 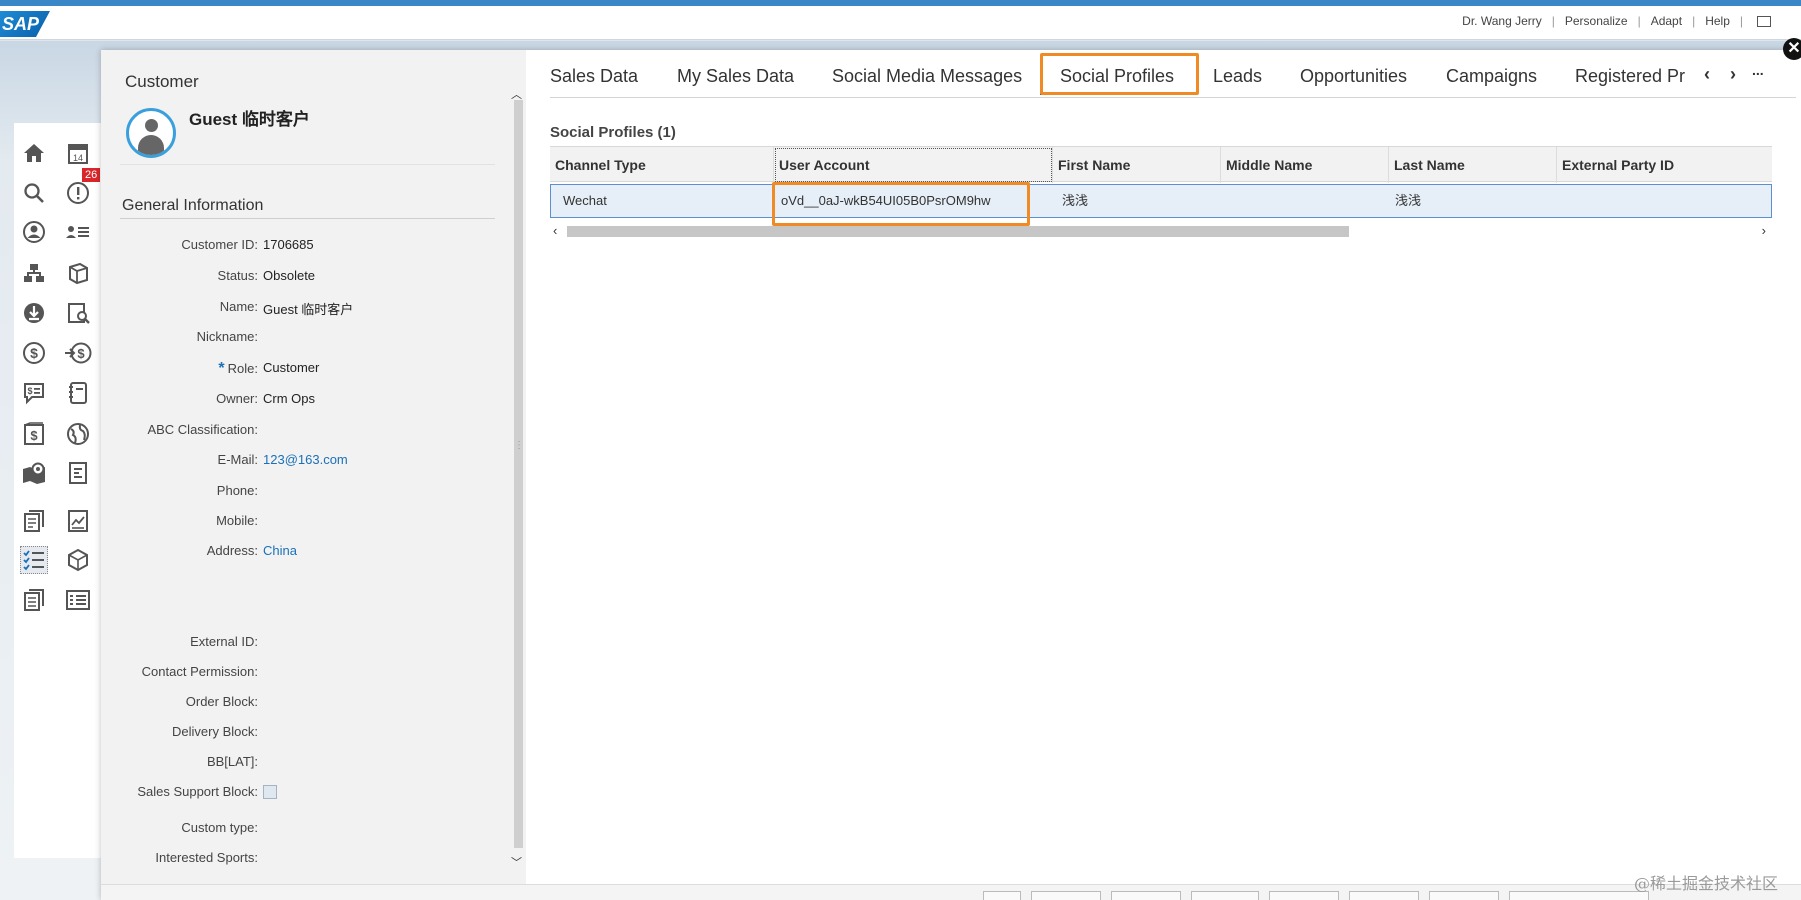 What do you see at coordinates (221, 701) in the screenshot?
I see `field-order-block: Order Block:` at bounding box center [221, 701].